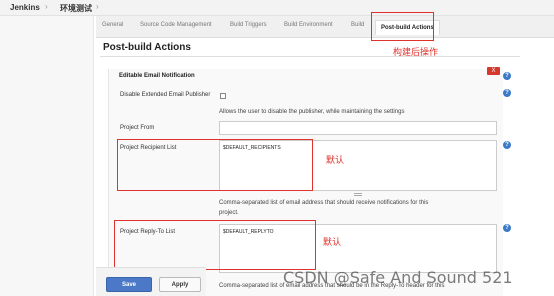  I want to click on resize-grip-icon, so click(358, 194).